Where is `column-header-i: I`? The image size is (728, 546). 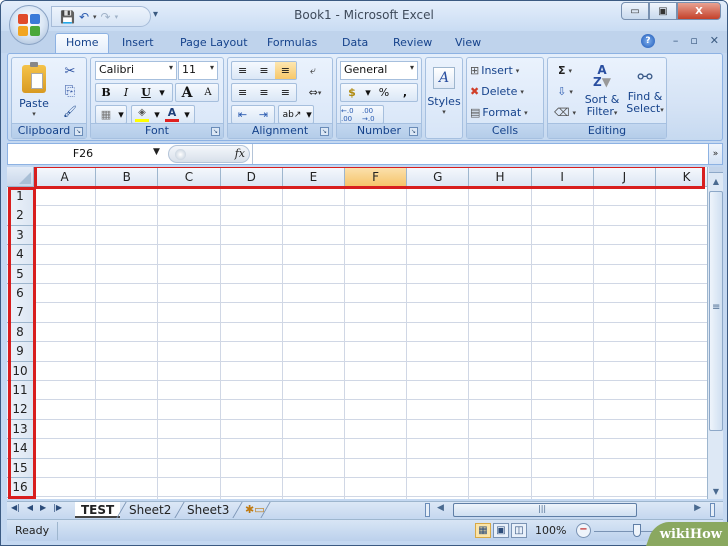 column-header-i: I is located at coordinates (562, 177).